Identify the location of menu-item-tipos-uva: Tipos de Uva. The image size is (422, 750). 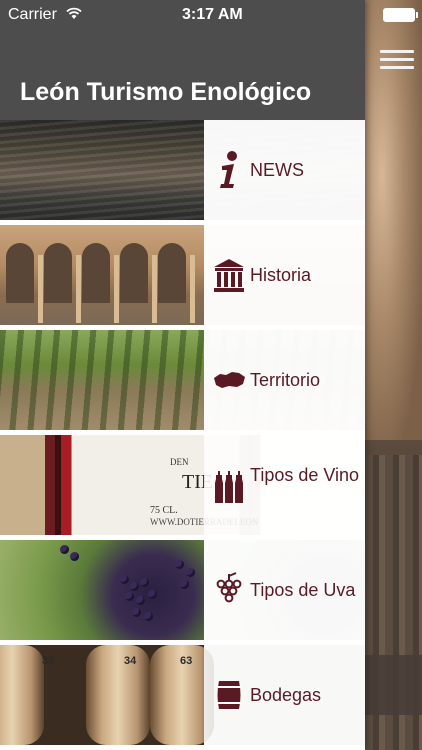
(182, 592).